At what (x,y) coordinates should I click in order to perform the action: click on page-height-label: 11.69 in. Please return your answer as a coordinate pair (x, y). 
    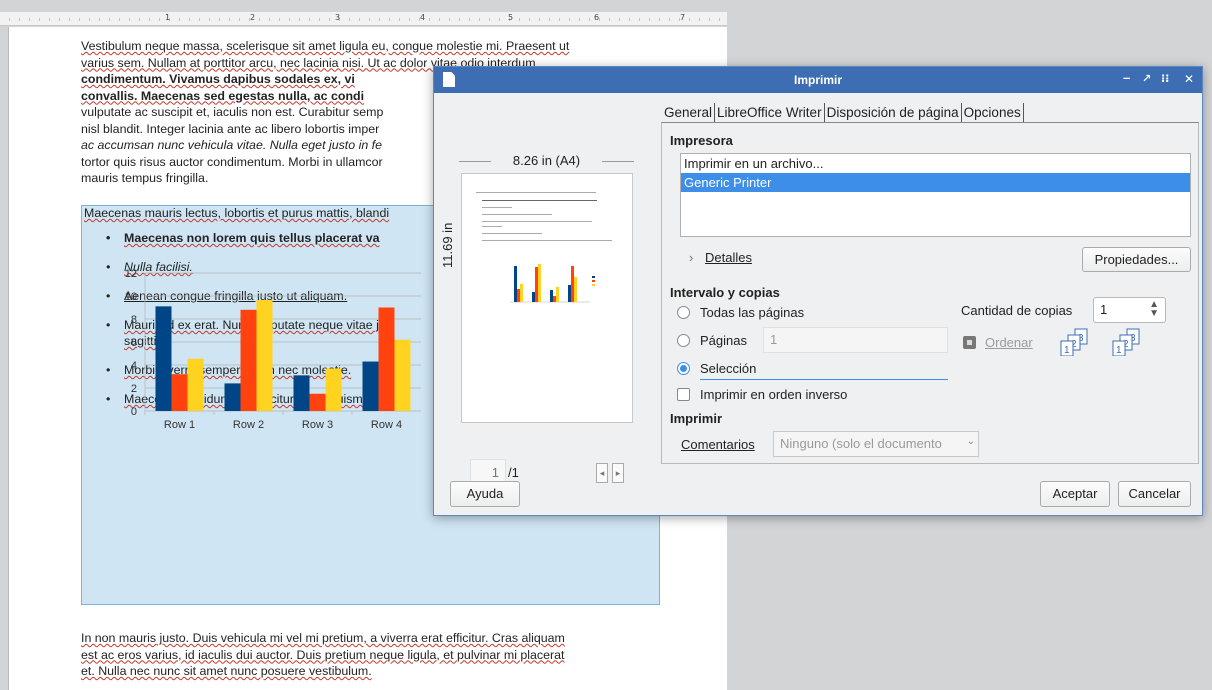
    Looking at the image, I should click on (447, 245).